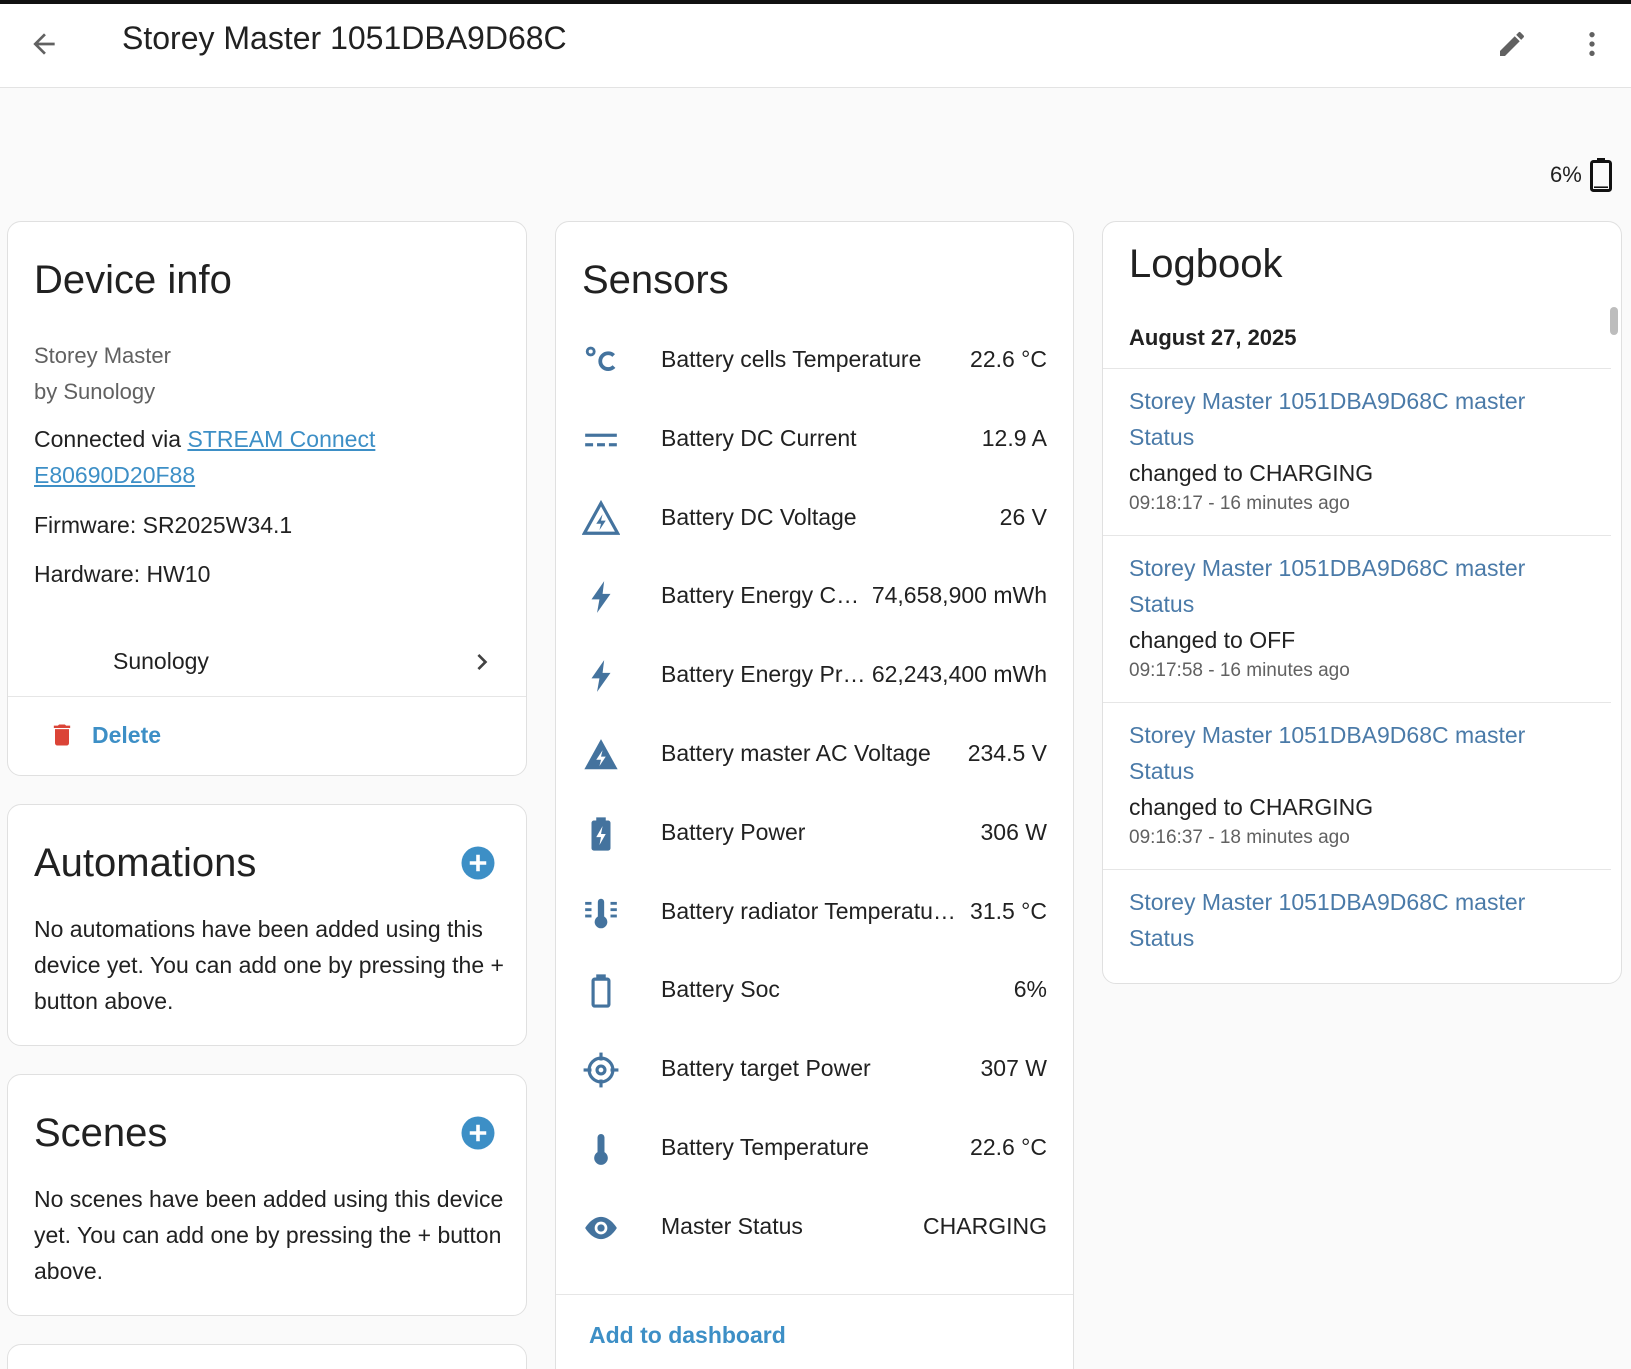 The width and height of the screenshot is (1631, 1369). I want to click on integration-label: Sunology, so click(161, 661).